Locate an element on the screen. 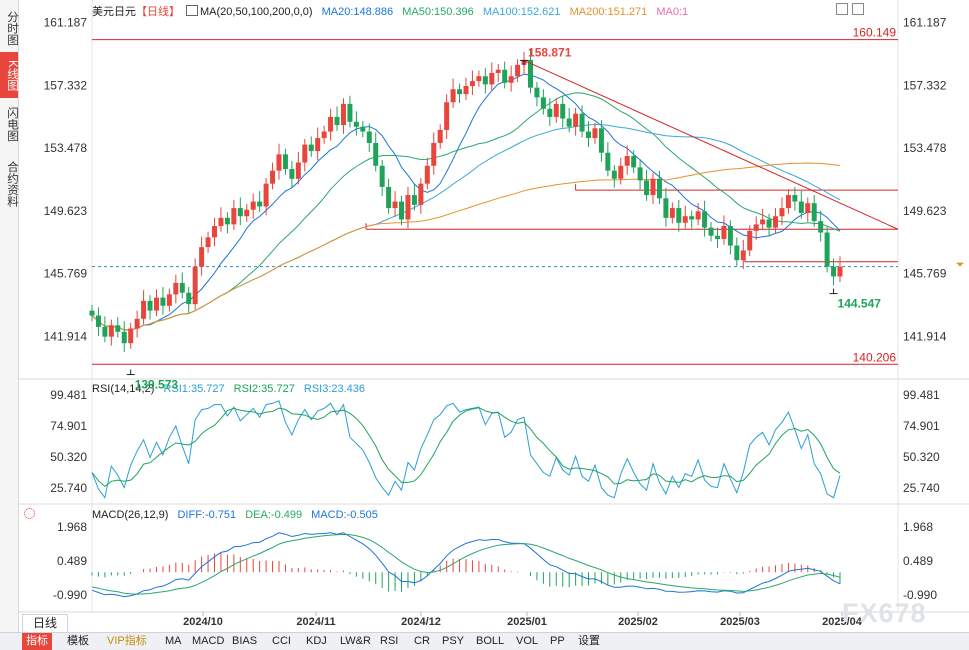 The image size is (969, 650). toolbar-vip: VIP指标 is located at coordinates (127, 641).